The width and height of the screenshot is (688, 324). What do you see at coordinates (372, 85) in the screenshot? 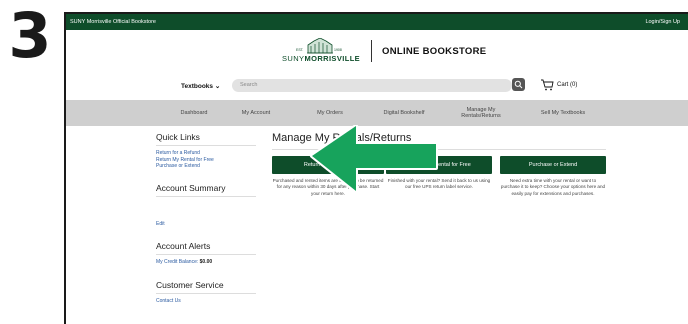
I see `search-input: Search` at bounding box center [372, 85].